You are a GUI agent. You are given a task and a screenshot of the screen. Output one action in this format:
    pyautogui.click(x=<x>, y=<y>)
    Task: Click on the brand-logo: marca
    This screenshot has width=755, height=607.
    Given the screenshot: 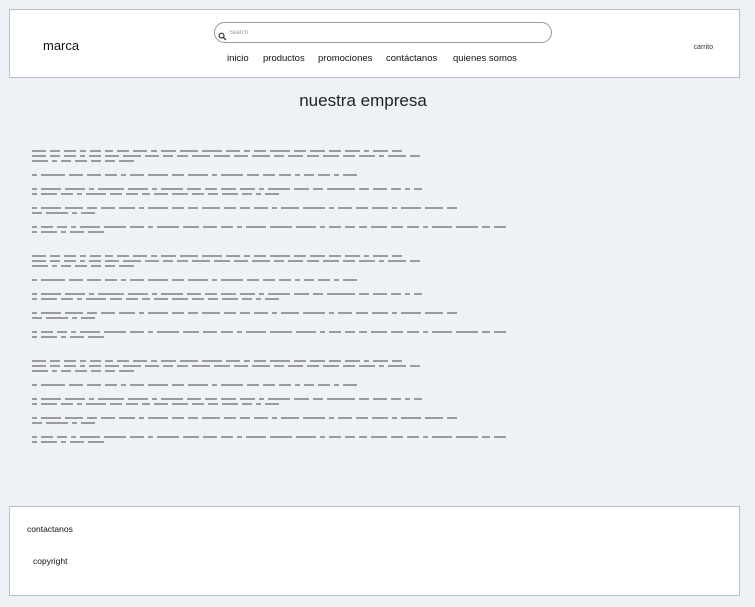 What is the action you would take?
    pyautogui.click(x=61, y=45)
    